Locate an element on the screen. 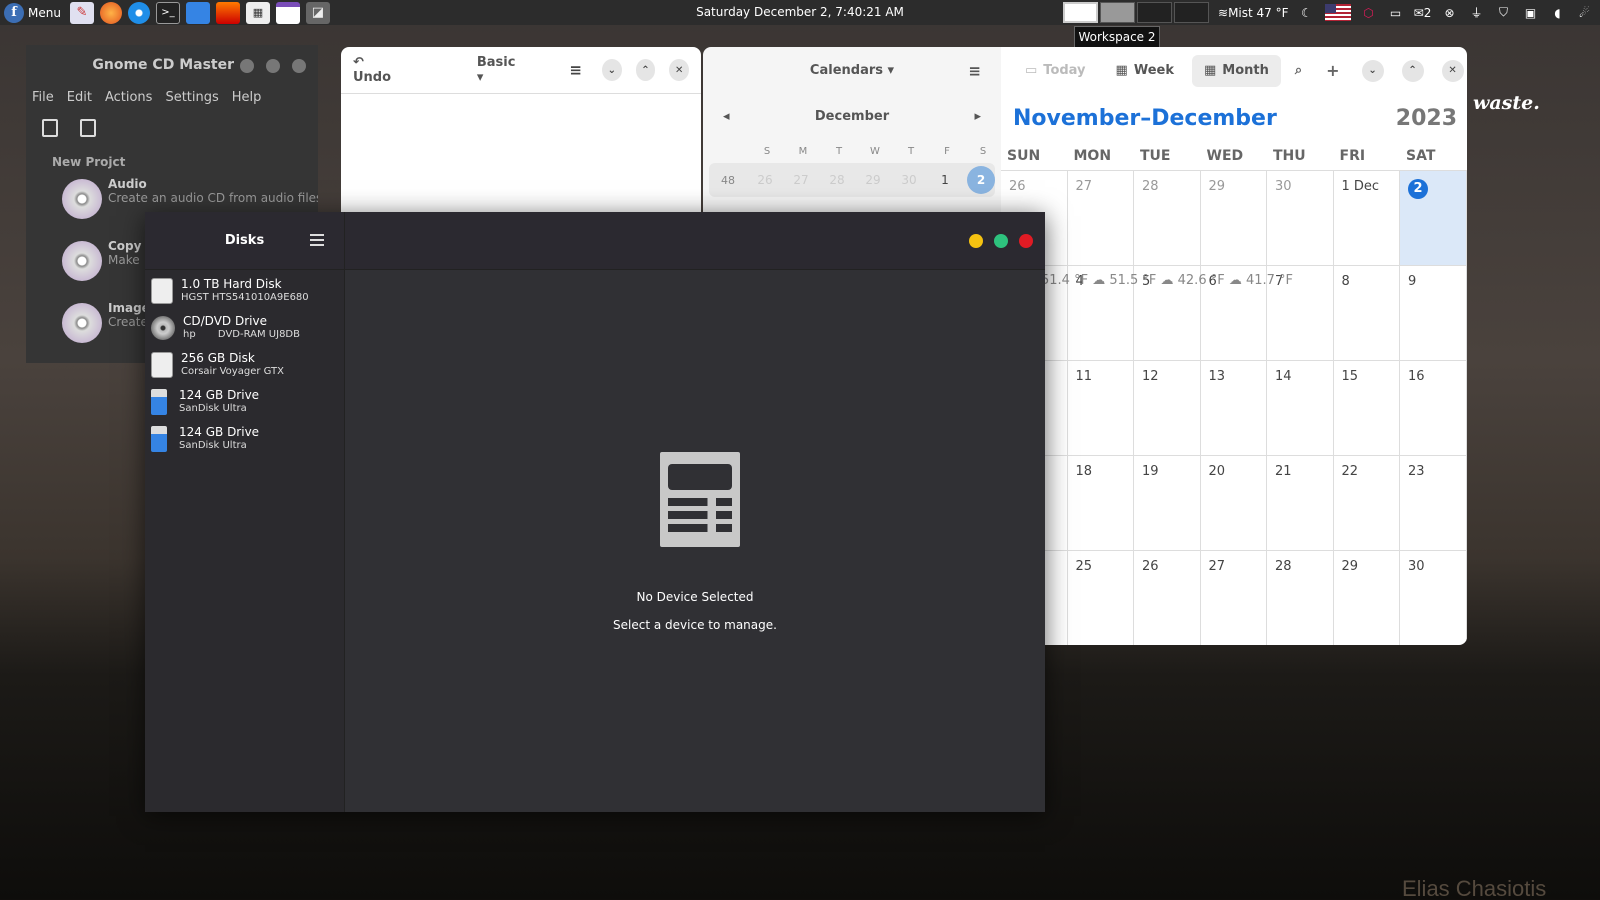  weather-applet: ≋Mist 47 °F is located at coordinates (1253, 13).